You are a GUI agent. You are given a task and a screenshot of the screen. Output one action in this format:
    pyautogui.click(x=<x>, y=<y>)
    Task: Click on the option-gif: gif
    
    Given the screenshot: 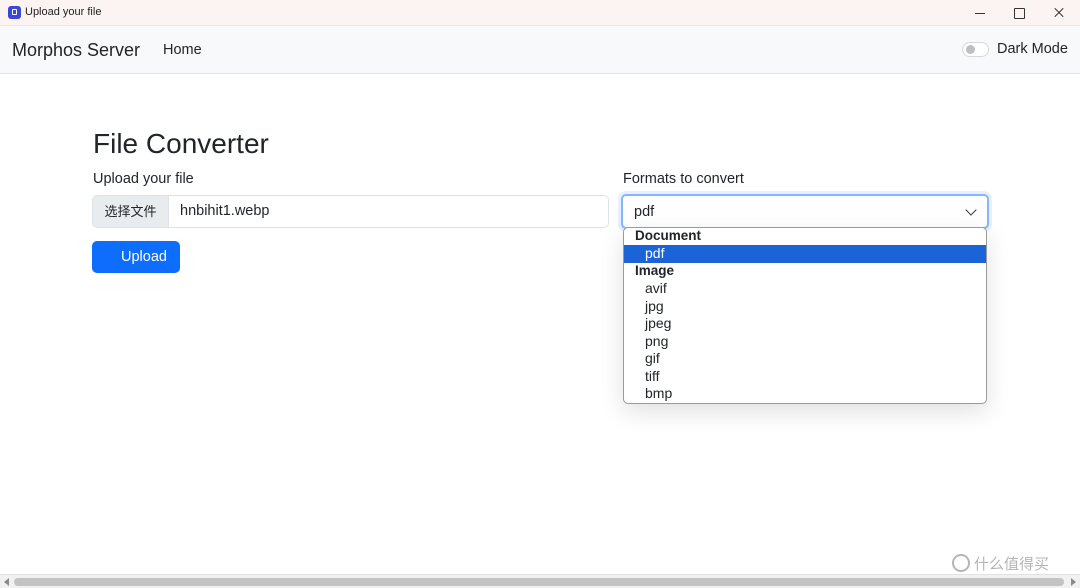 What is the action you would take?
    pyautogui.click(x=805, y=359)
    